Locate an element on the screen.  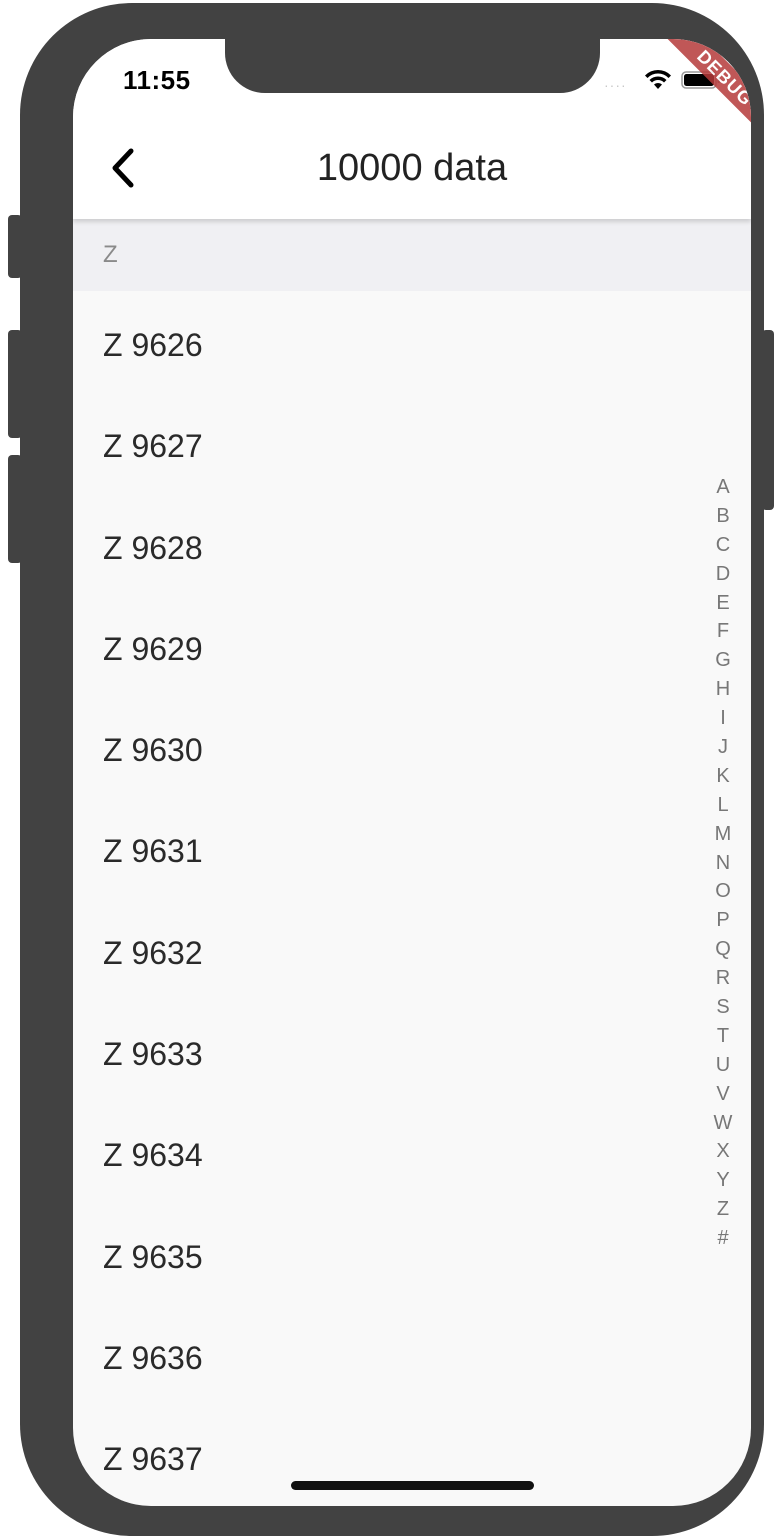
index-letter-hash: # is located at coordinates (723, 1238).